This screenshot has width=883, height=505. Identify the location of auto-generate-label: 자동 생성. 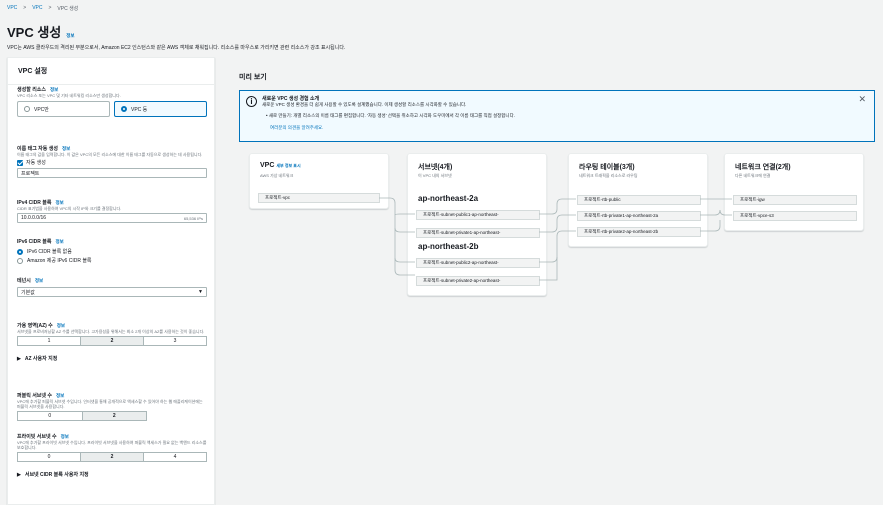
(36, 163).